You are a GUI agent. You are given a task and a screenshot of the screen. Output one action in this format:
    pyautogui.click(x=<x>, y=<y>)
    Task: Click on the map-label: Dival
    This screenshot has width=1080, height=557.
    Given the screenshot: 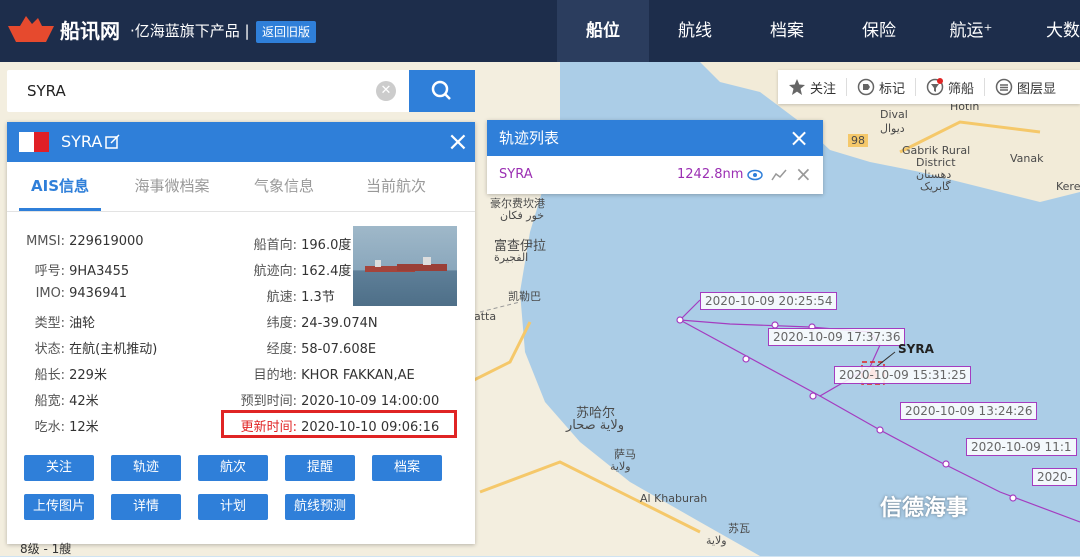 What is the action you would take?
    pyautogui.click(x=894, y=114)
    